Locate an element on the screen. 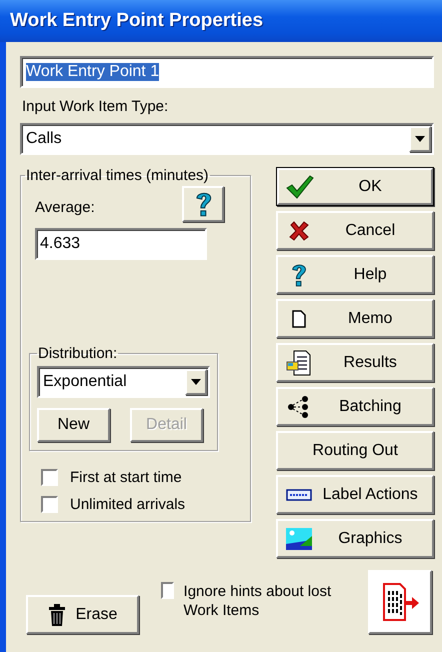 The width and height of the screenshot is (442, 652). action-button: Memo is located at coordinates (355, 318).